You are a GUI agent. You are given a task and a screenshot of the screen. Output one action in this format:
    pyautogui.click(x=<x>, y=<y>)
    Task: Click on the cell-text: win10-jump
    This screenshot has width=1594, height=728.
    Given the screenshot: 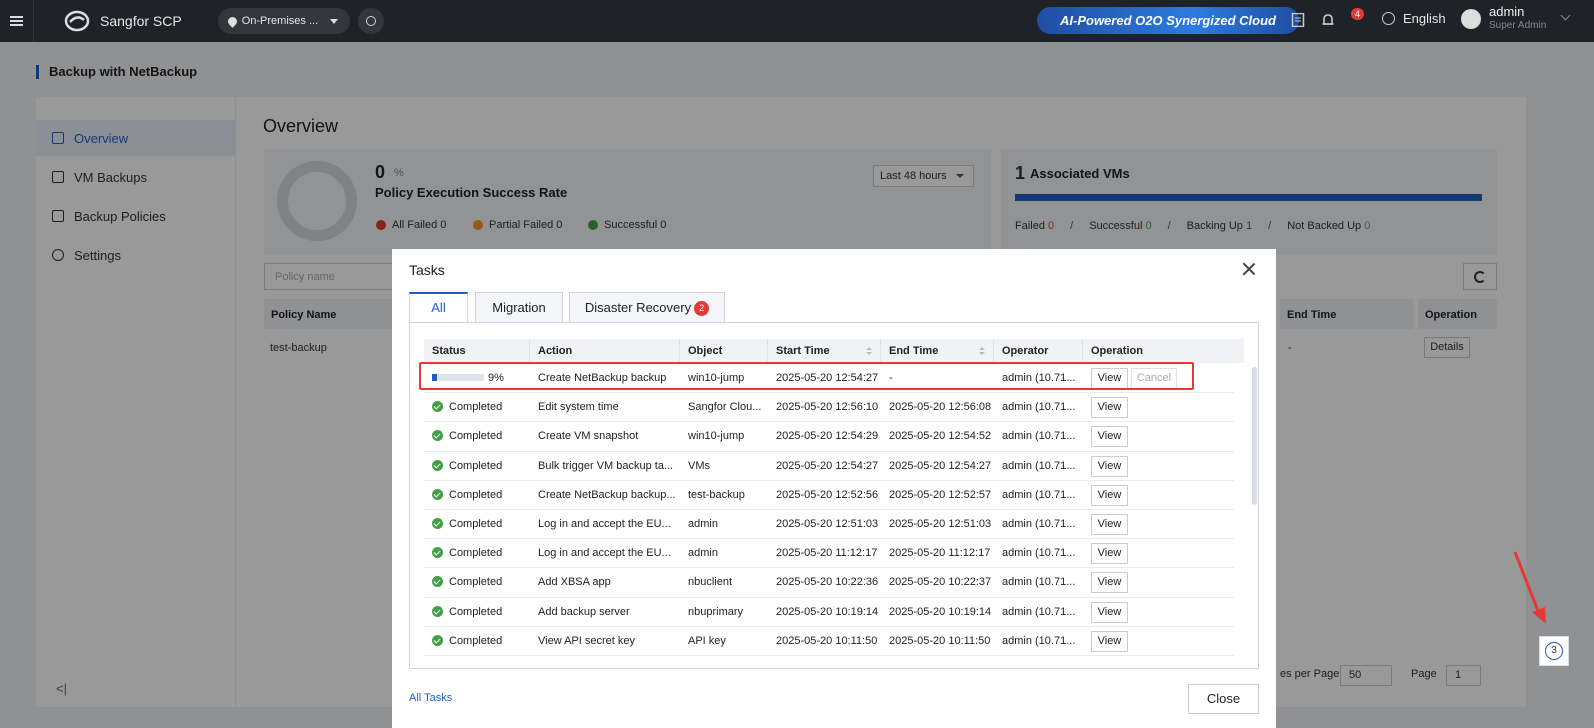 What is the action you would take?
    pyautogui.click(x=716, y=378)
    